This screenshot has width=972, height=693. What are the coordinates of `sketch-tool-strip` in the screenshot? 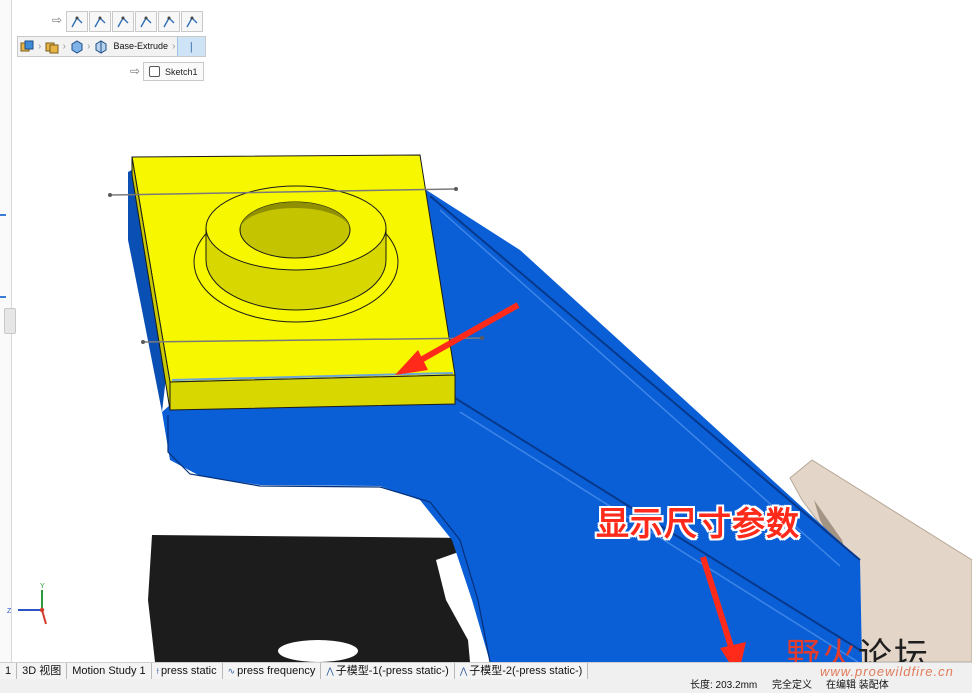 It's located at (135, 21).